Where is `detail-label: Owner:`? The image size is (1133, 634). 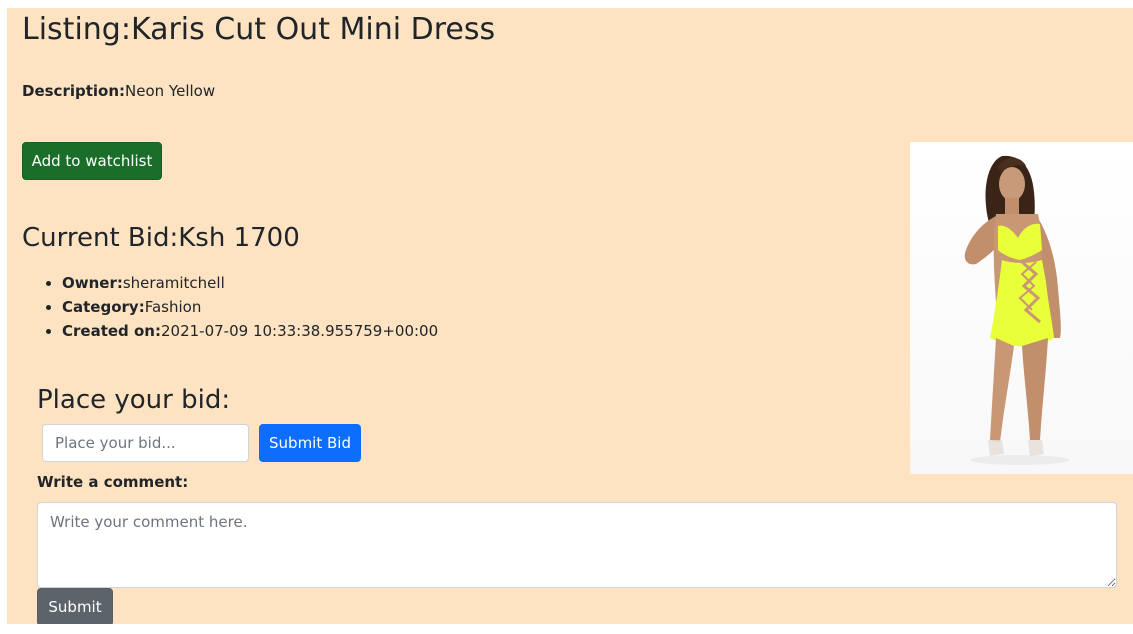
detail-label: Owner: is located at coordinates (92, 283).